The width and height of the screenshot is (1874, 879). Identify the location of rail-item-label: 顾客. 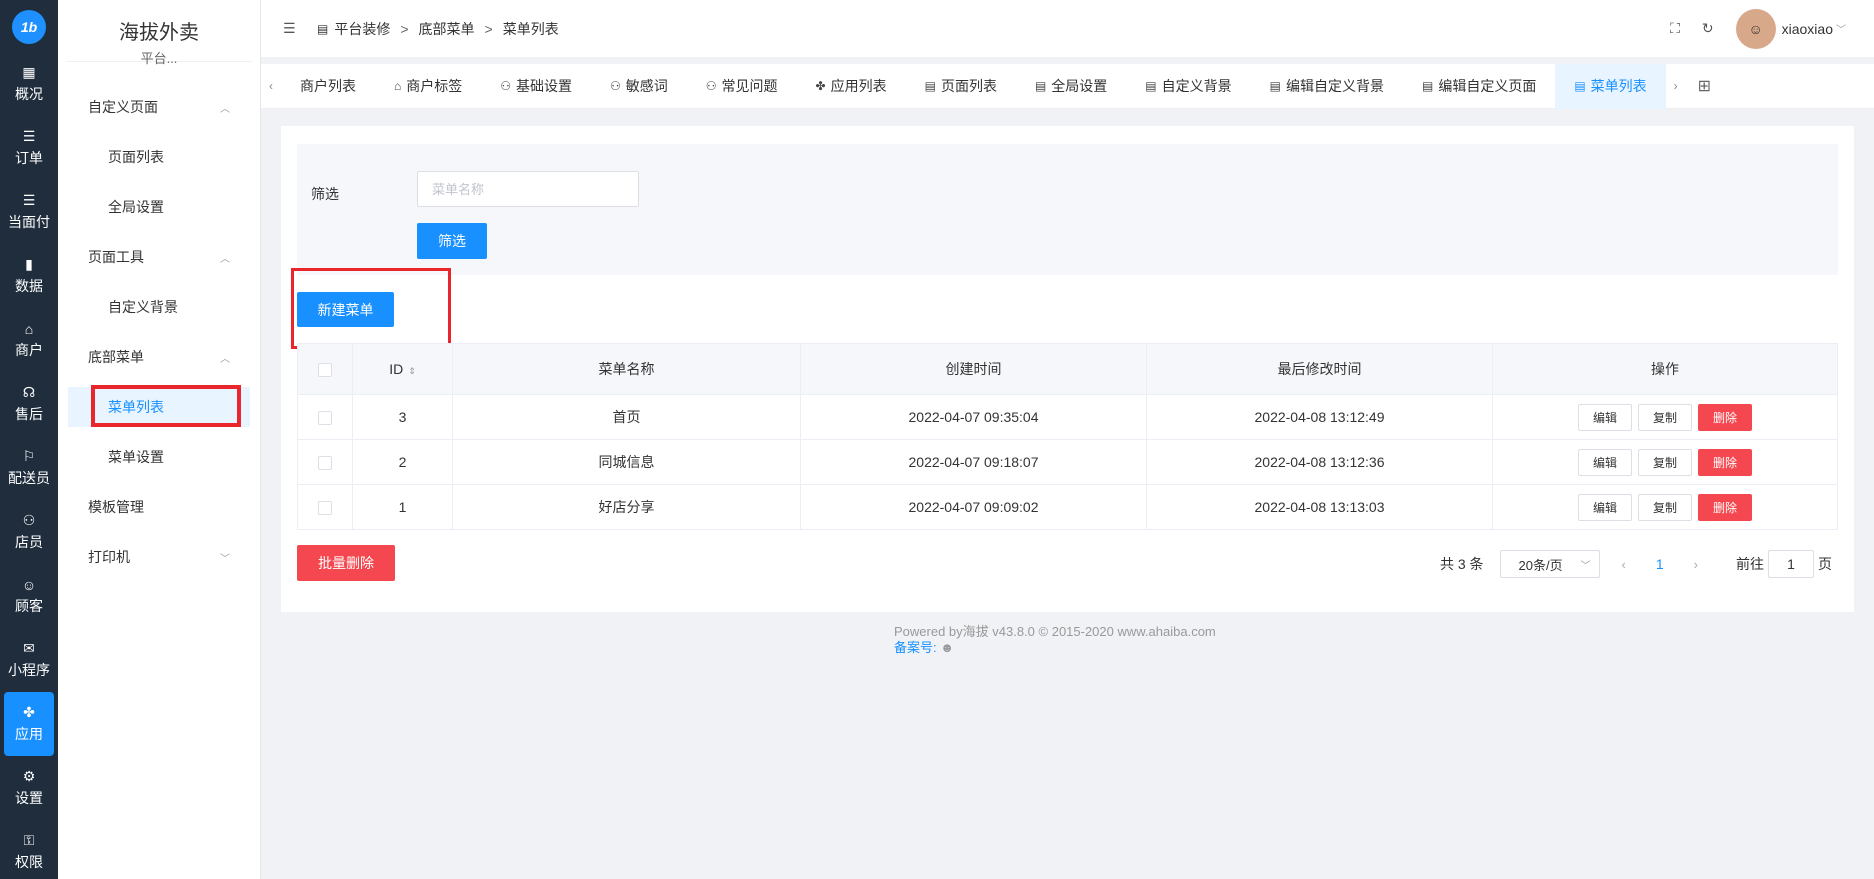
(29, 605).